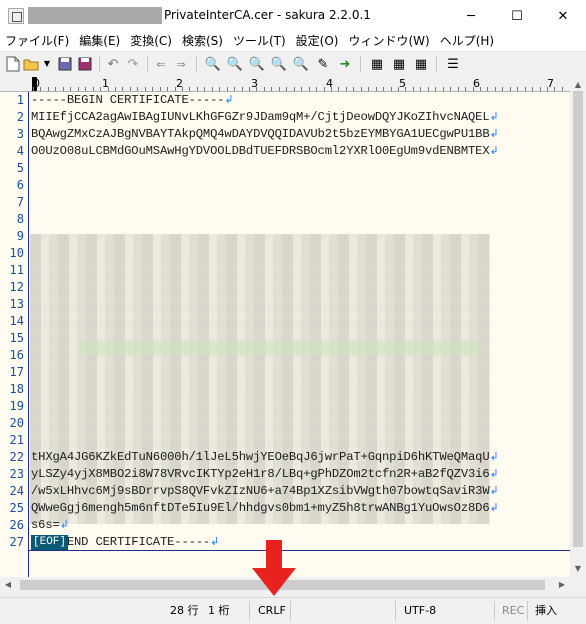 The width and height of the screenshot is (586, 624). Describe the element at coordinates (578, 319) in the screenshot. I see `vertical-scroll-thumb` at that location.